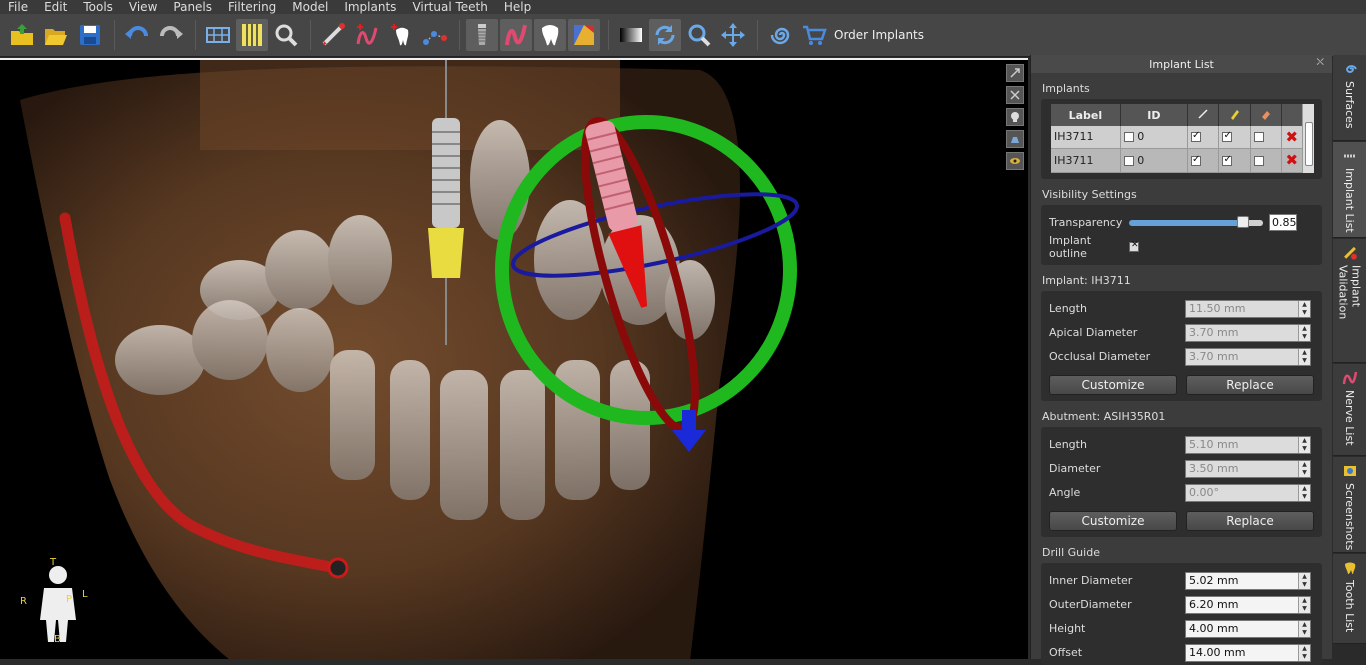  I want to click on abutment-replace-button: Replace, so click(1250, 520).